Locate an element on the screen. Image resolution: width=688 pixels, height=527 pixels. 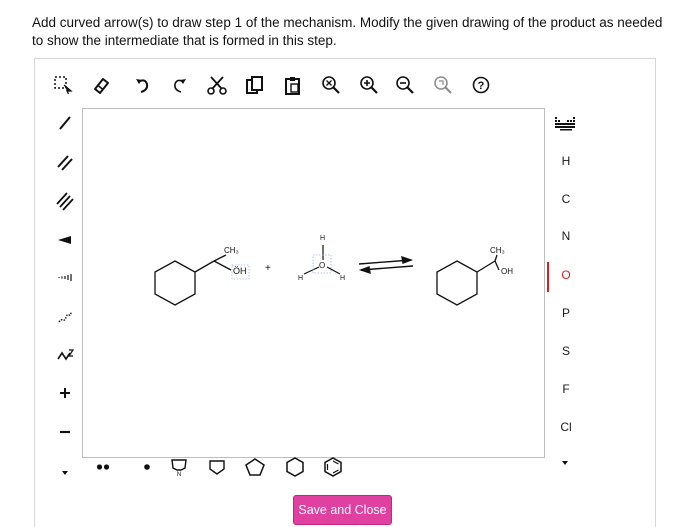
save-and-close-button: Save and Close is located at coordinates (342, 510).